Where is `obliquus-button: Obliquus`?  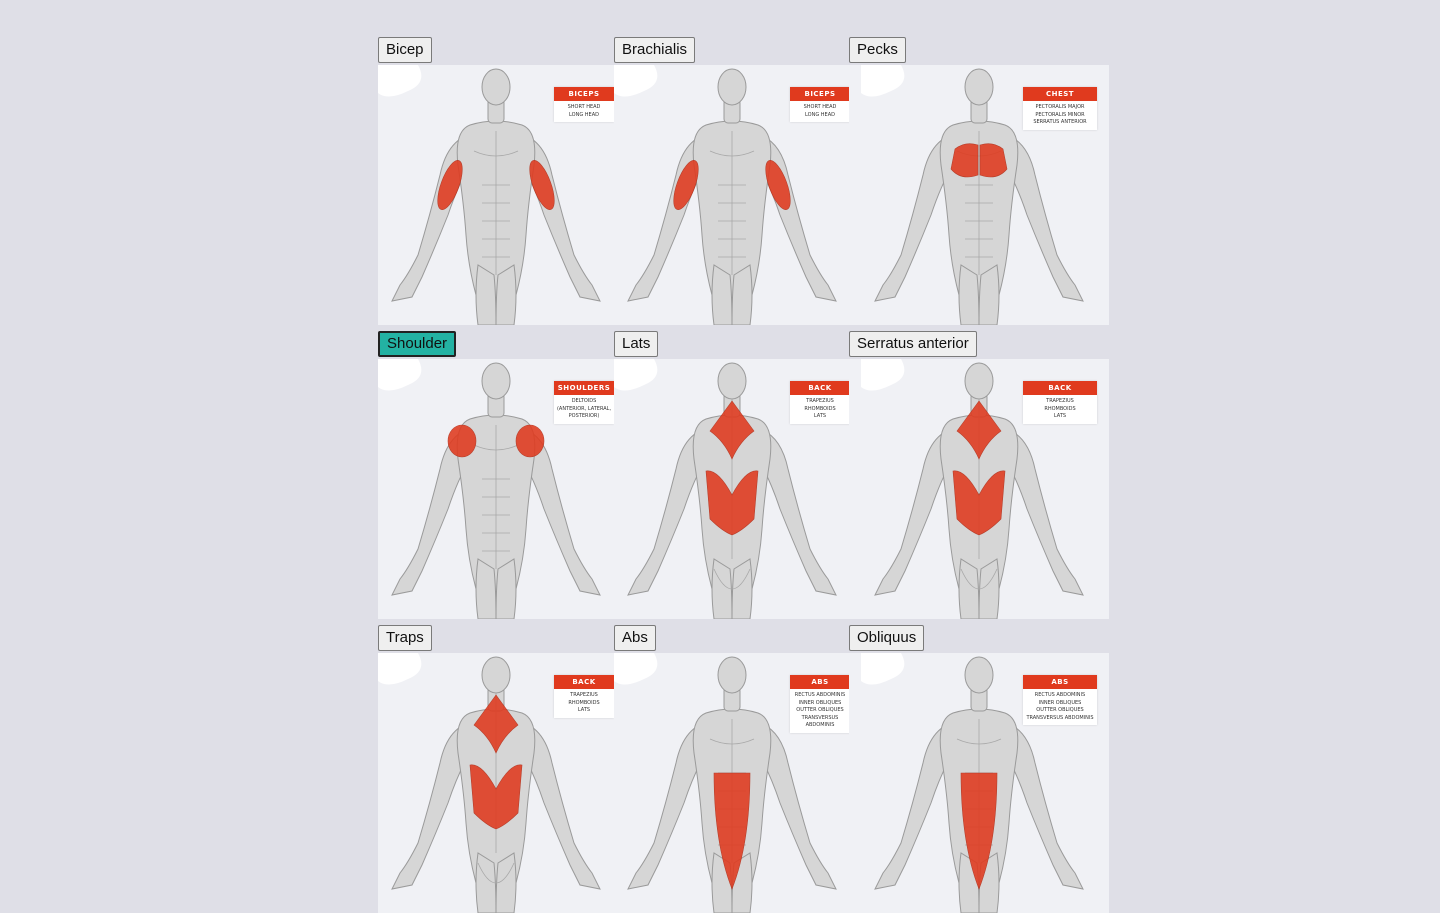
obliquus-button: Obliquus is located at coordinates (887, 638).